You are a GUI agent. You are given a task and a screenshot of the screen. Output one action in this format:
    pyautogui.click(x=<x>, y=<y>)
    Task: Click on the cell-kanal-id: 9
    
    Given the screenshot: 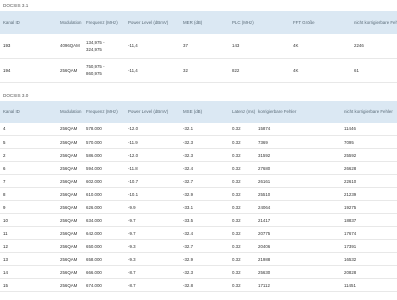 What is the action you would take?
    pyautogui.click(x=28, y=207)
    